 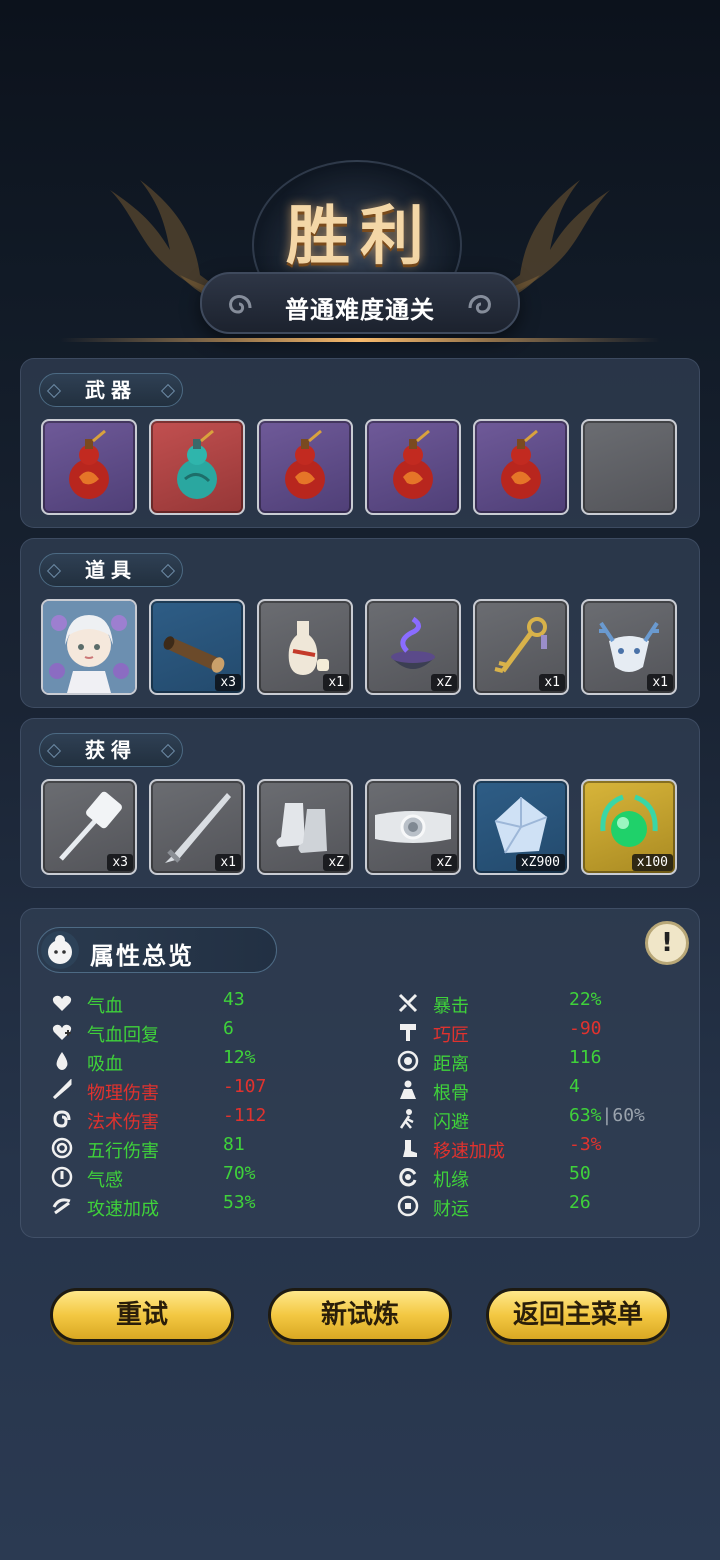 I want to click on new-trial-button: 新试炼, so click(x=360, y=1315).